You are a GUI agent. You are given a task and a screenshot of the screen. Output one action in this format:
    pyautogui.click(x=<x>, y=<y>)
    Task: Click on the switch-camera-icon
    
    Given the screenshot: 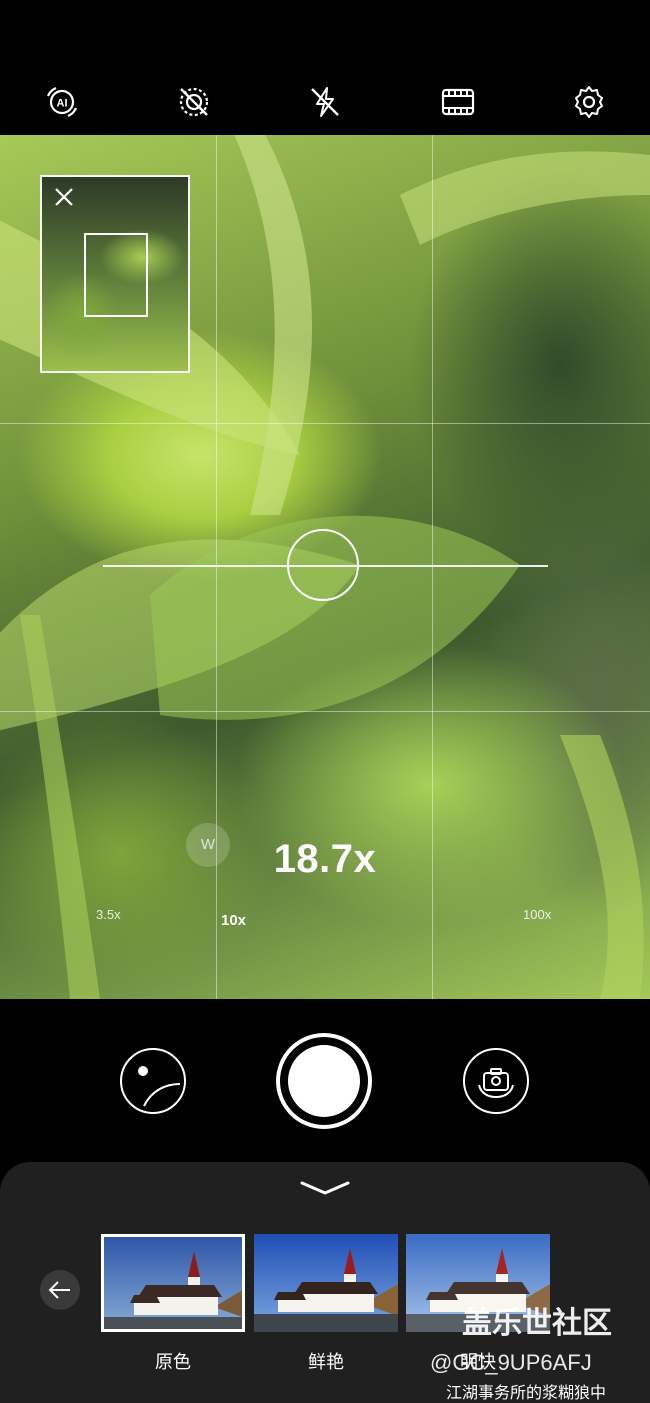 What is the action you would take?
    pyautogui.click(x=496, y=1083)
    